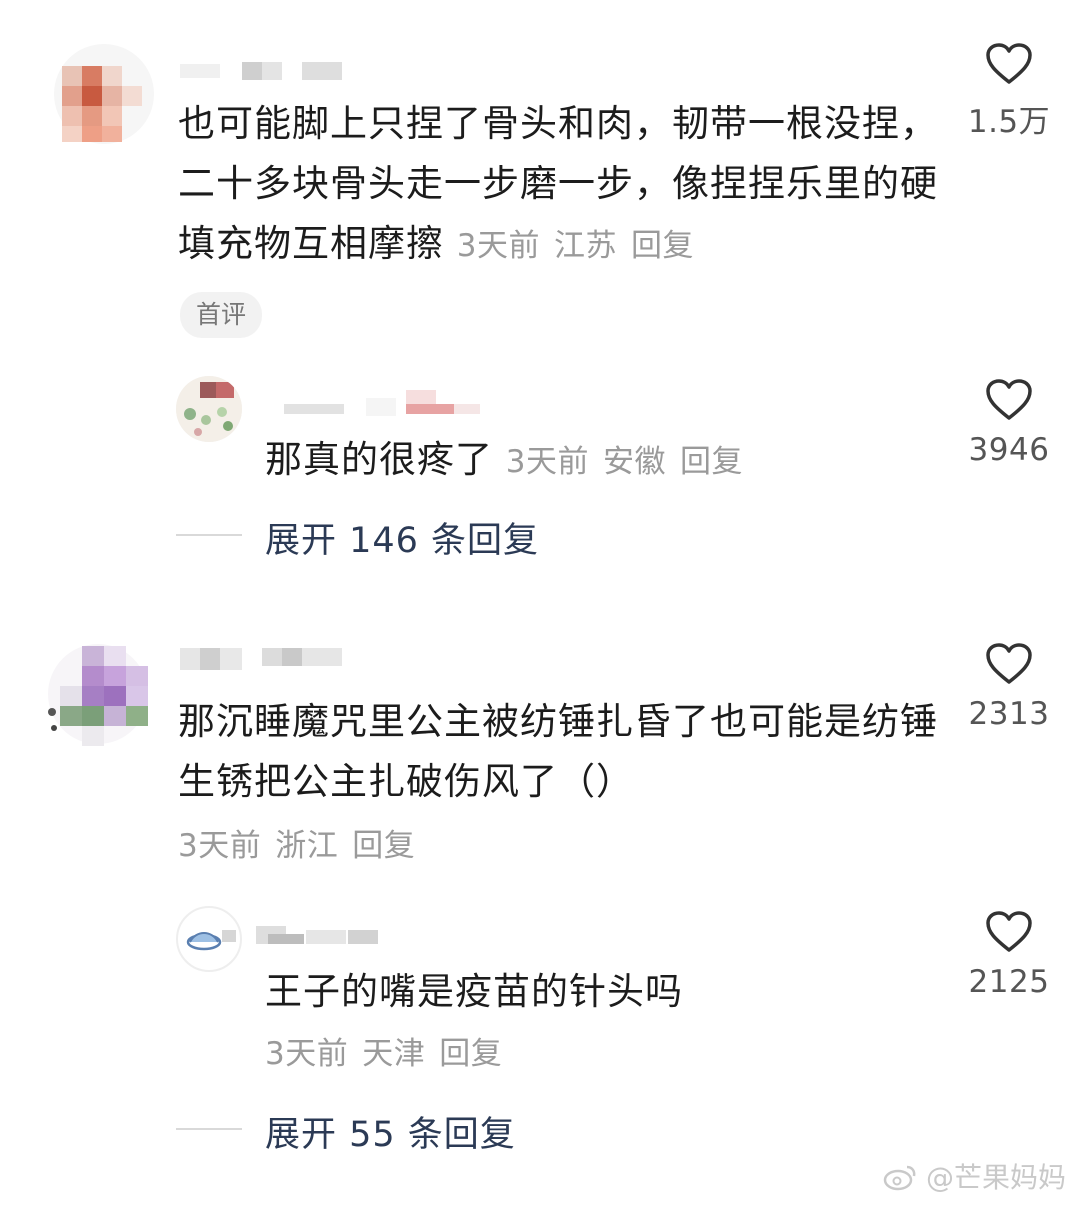 The height and width of the screenshot is (1208, 1080). I want to click on comment-text: 那沉睡魔咒里公主被纺锤扎昏了也可能是纺锤生锈把公主扎破伤风了（）, so click(558, 751).